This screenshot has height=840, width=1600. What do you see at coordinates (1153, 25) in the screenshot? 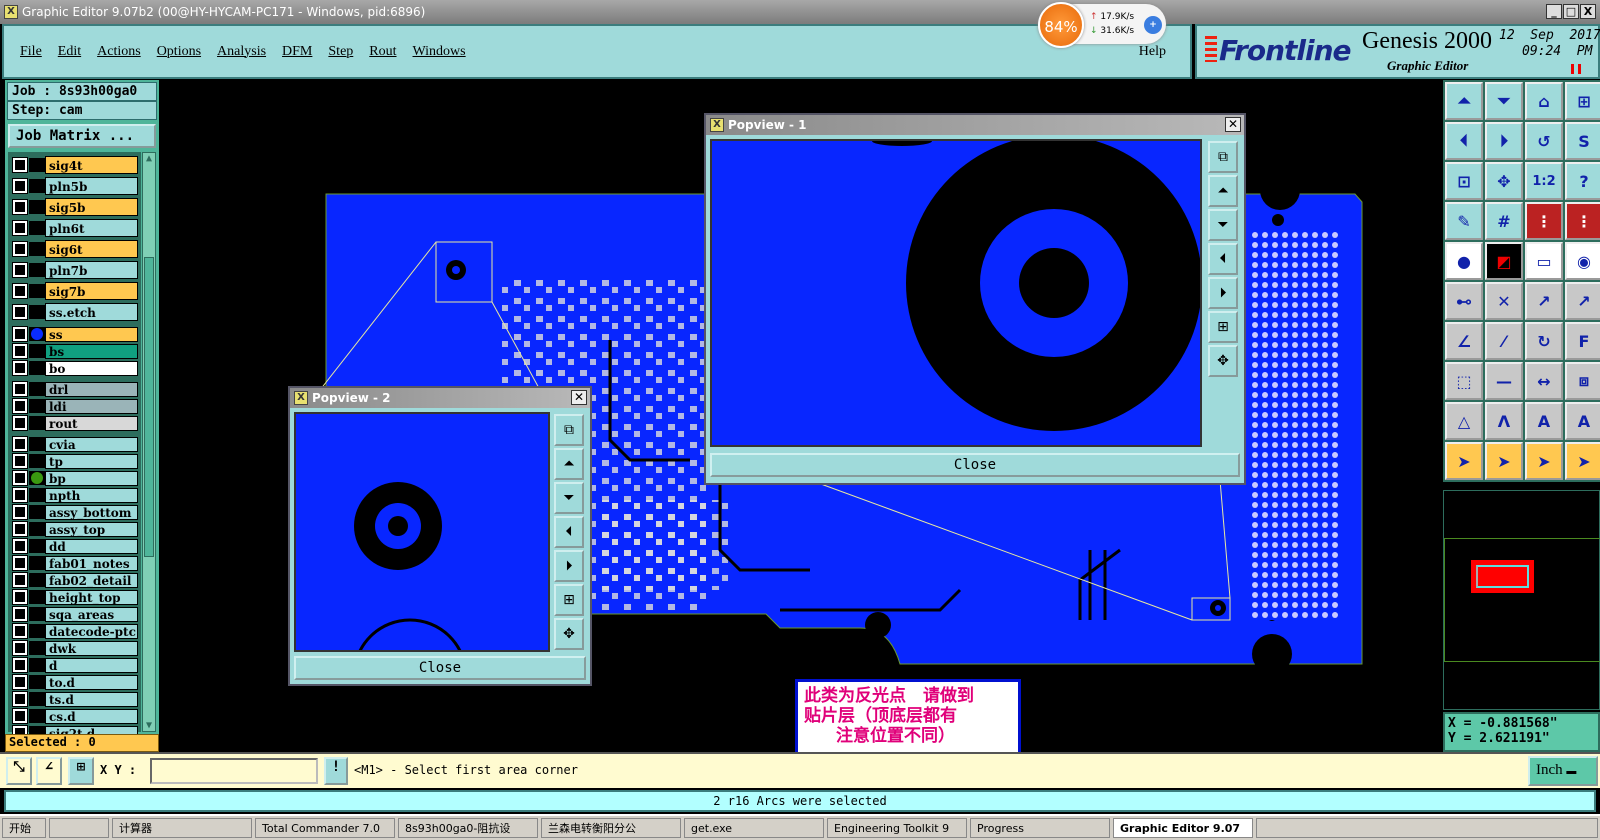
I see `plus-icon: +` at bounding box center [1153, 25].